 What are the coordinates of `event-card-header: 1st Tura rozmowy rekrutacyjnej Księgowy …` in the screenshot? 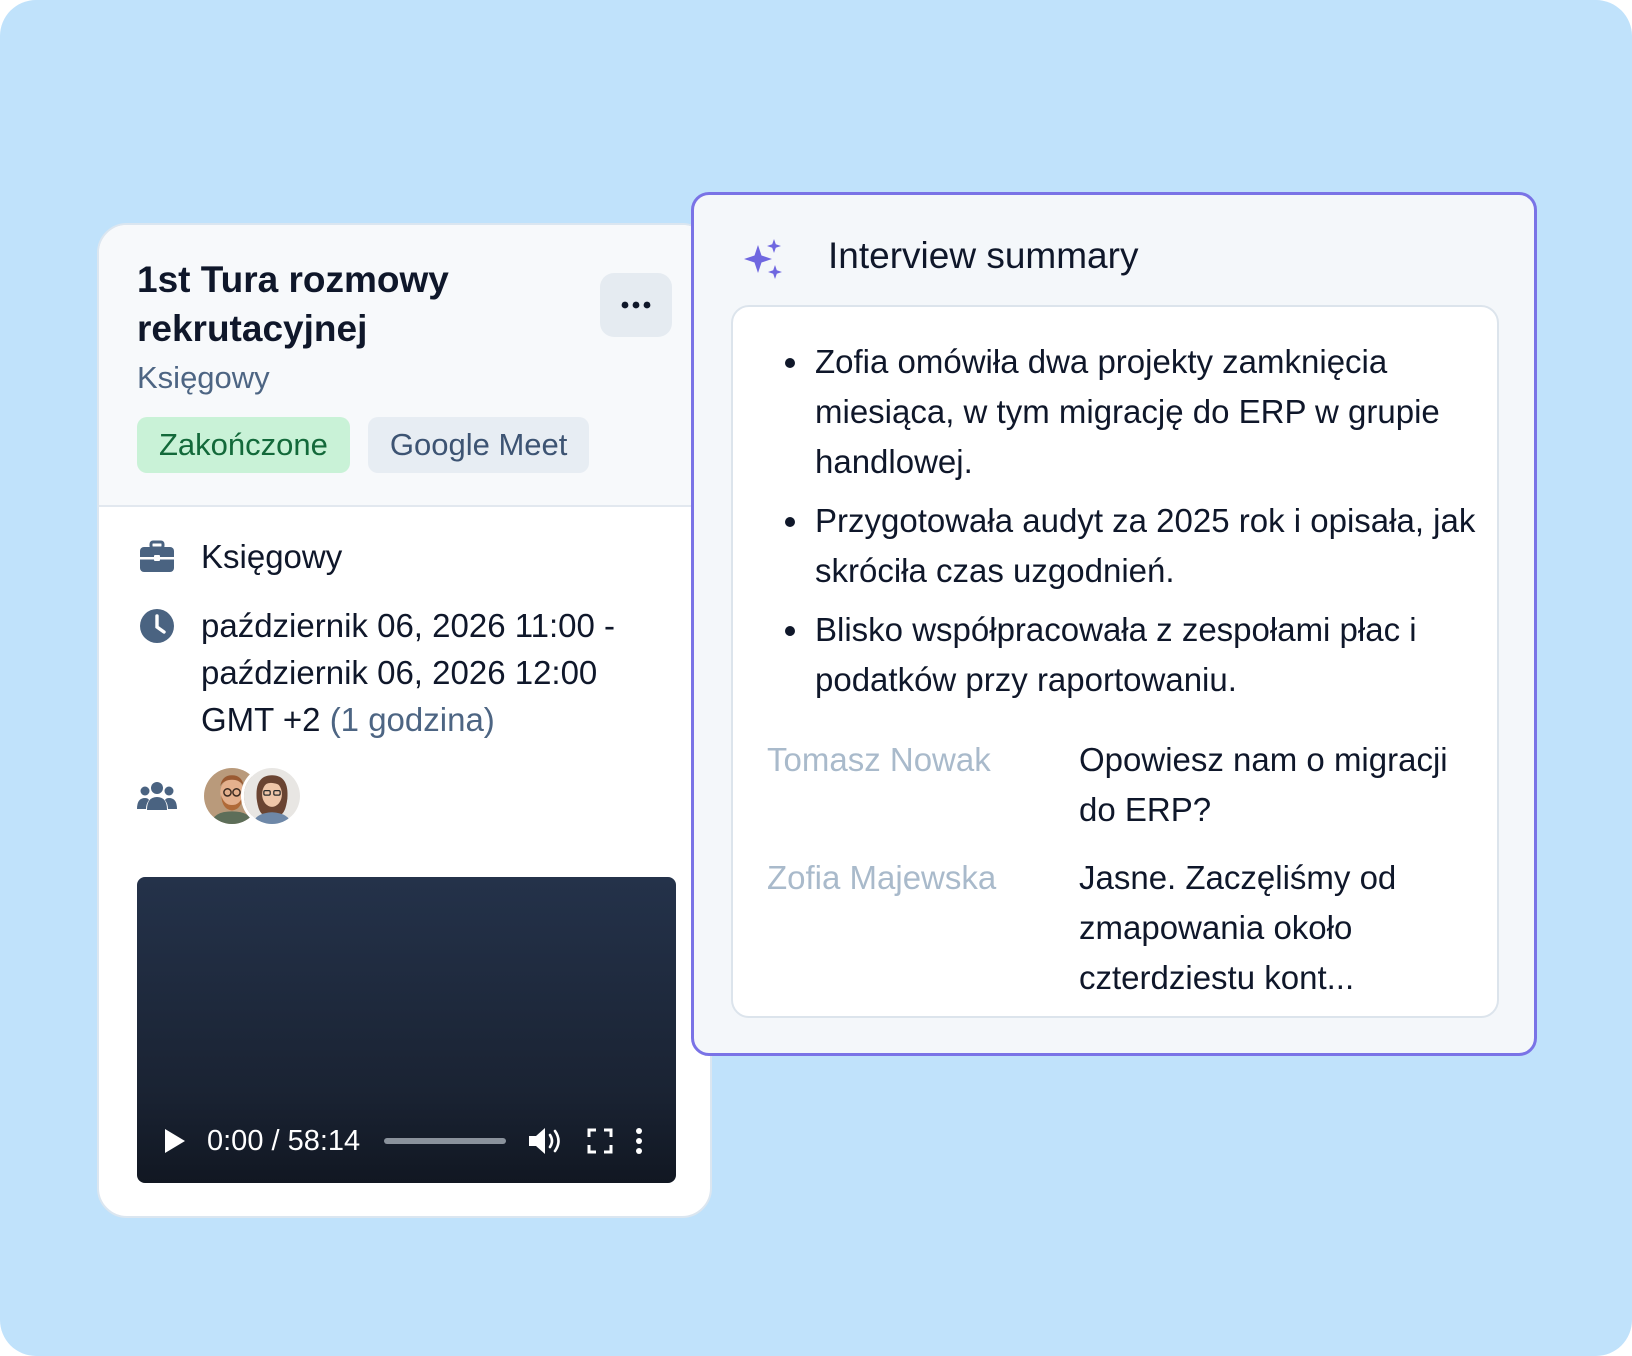 It's located at (404, 366).